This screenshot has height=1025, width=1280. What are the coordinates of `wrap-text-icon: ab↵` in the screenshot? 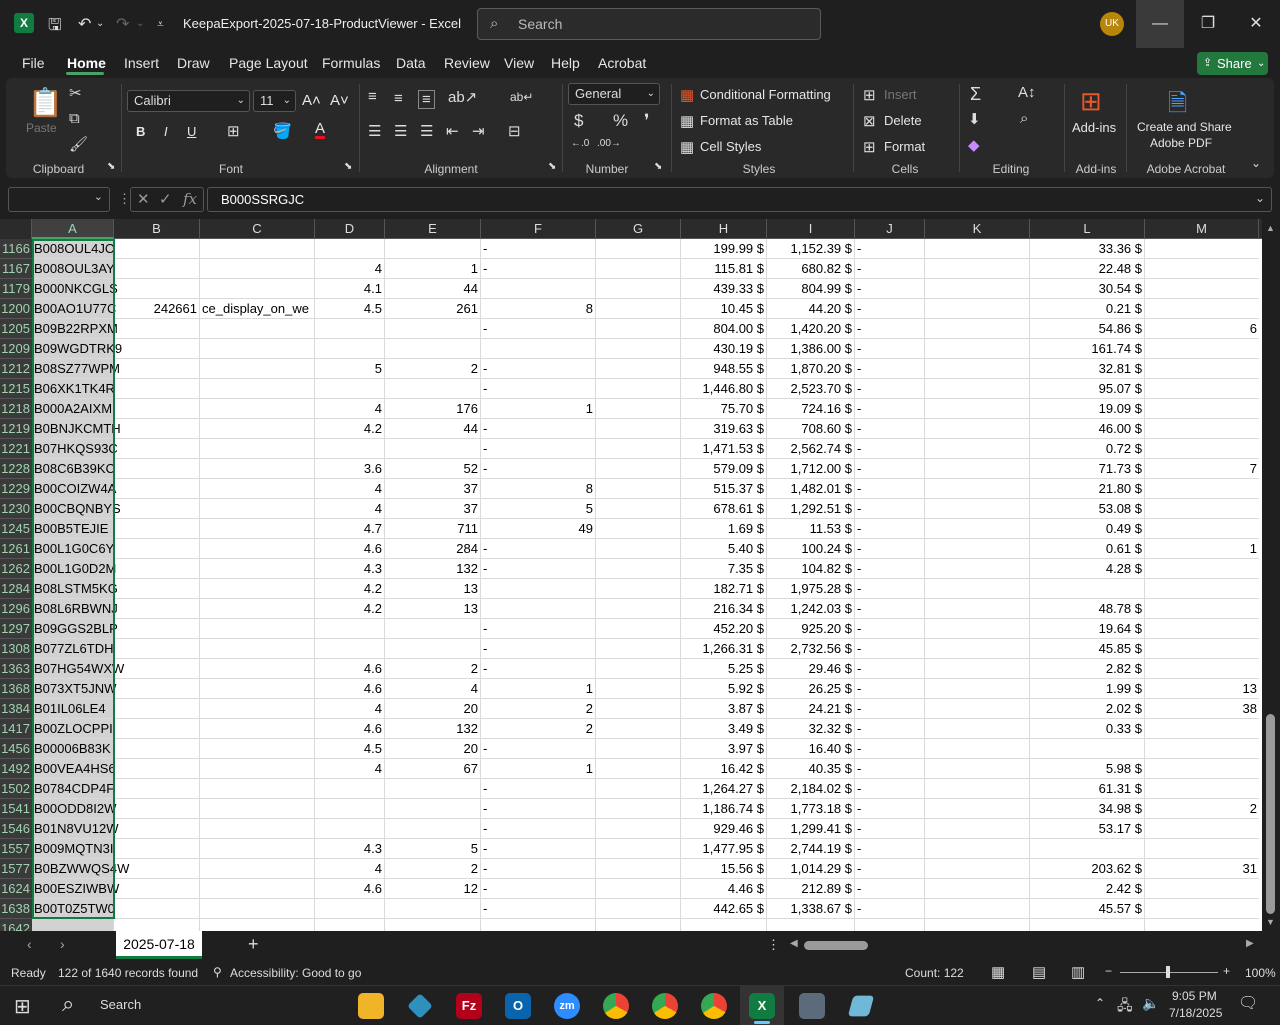 It's located at (521, 97).